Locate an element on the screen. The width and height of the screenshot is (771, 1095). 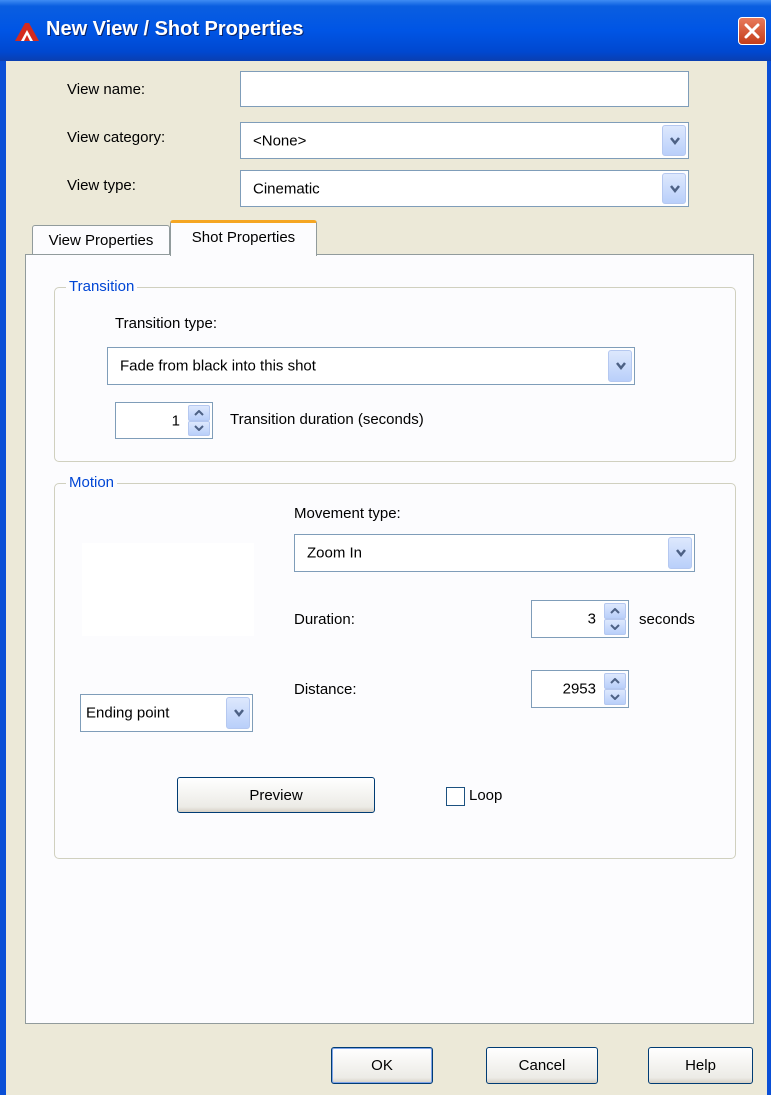
view-category-label: View category: is located at coordinates (116, 137).